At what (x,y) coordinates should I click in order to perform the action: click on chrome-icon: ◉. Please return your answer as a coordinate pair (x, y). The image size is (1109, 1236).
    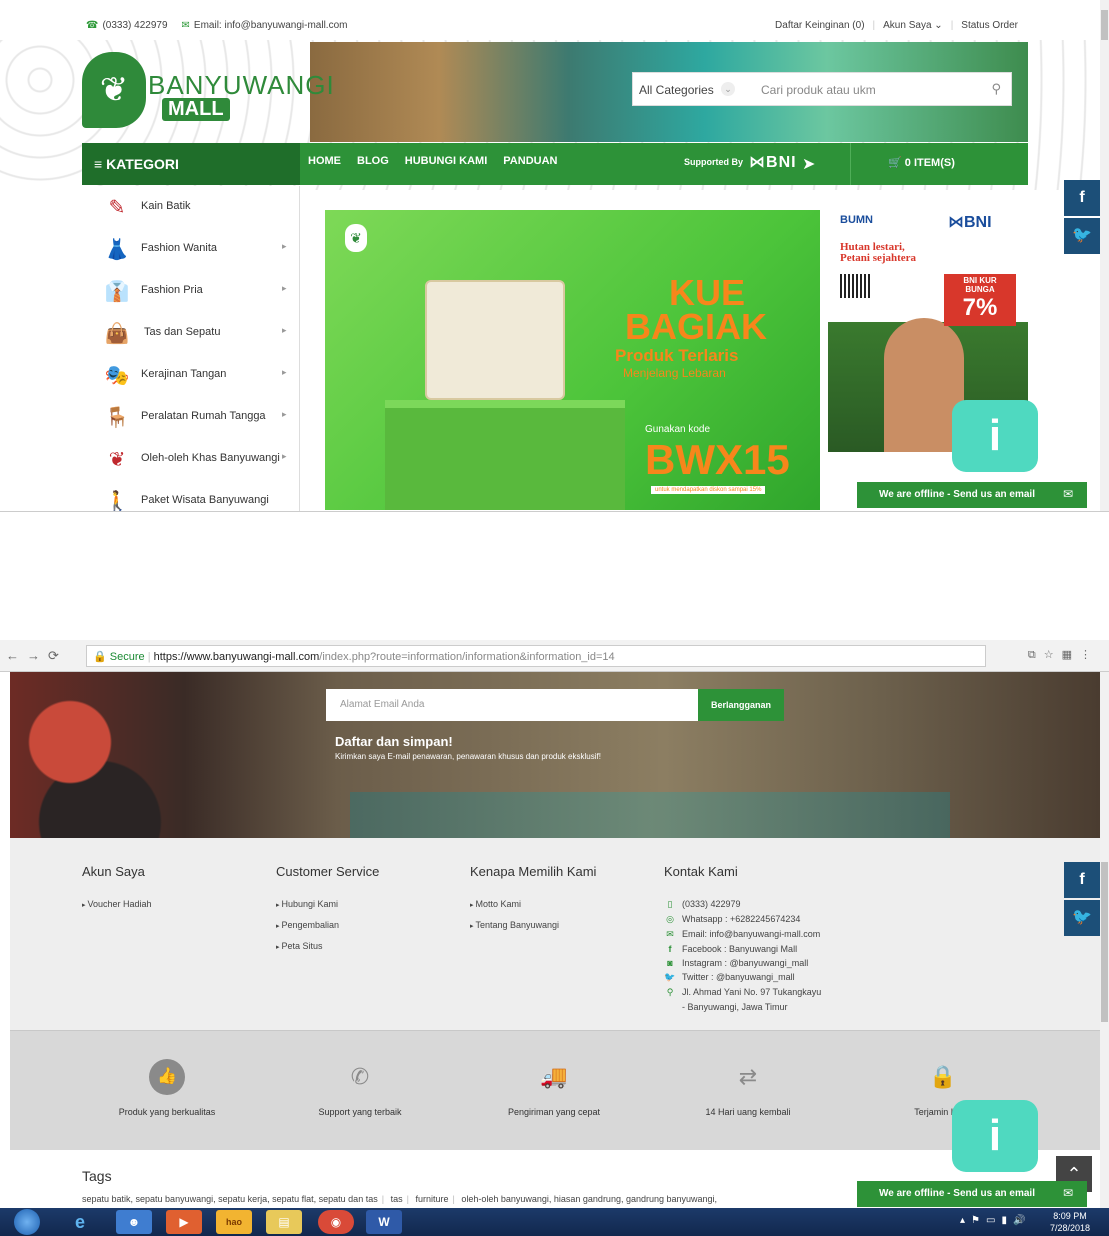
    Looking at the image, I should click on (336, 1222).